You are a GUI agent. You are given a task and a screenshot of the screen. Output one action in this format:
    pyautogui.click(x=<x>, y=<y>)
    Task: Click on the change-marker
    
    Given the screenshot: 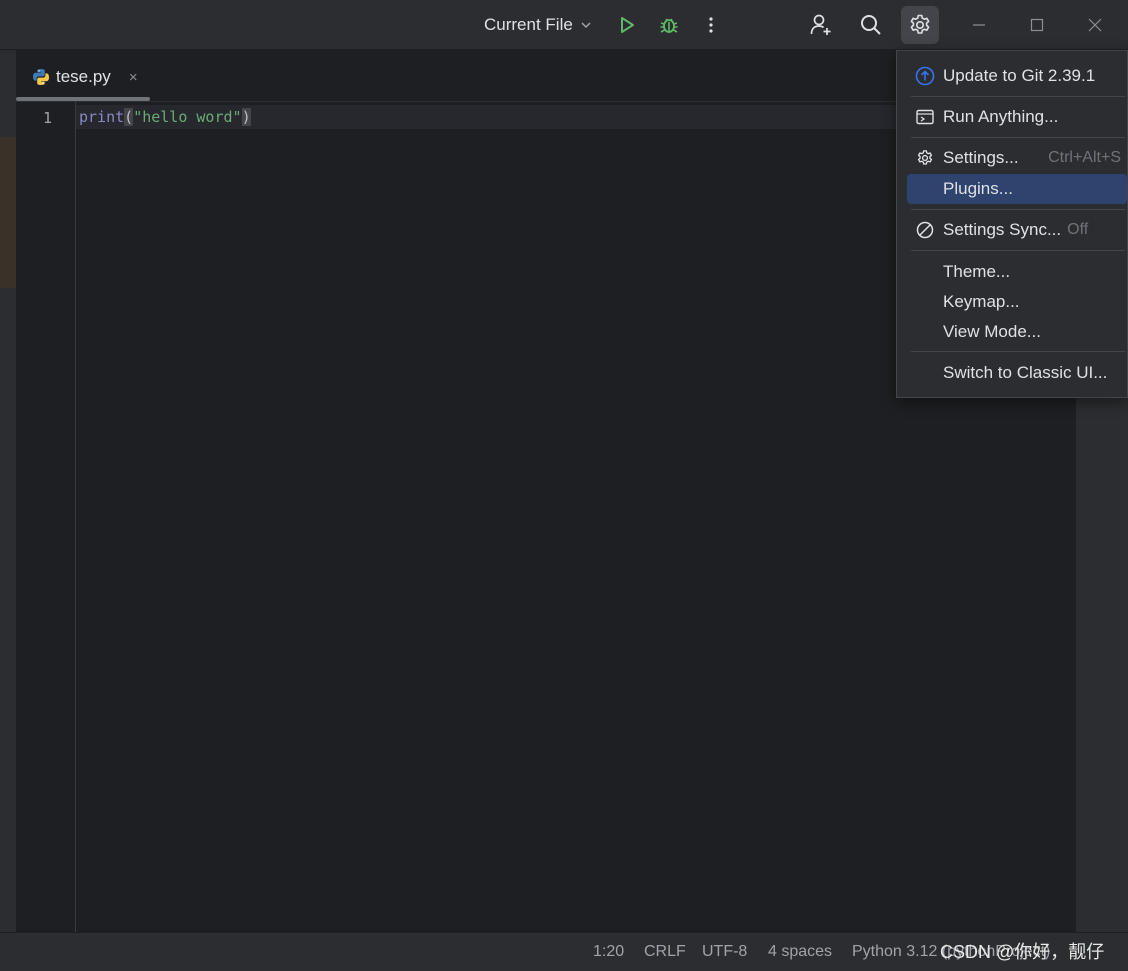 What is the action you would take?
    pyautogui.click(x=8, y=212)
    